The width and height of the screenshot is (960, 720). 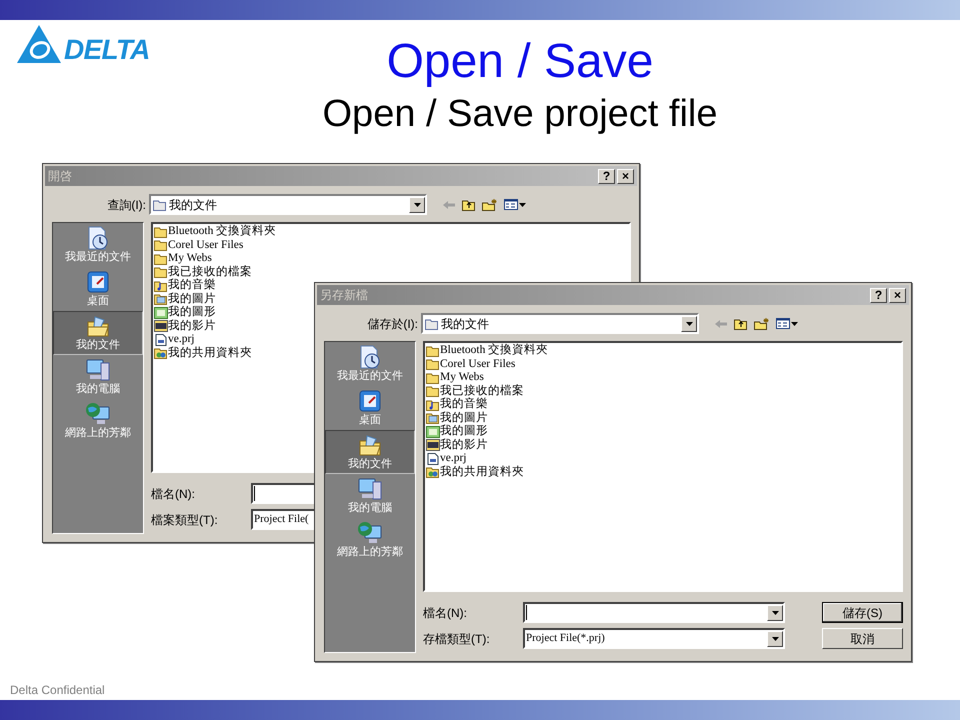 What do you see at coordinates (344, 295) in the screenshot?
I see `window-title: 另存新檔` at bounding box center [344, 295].